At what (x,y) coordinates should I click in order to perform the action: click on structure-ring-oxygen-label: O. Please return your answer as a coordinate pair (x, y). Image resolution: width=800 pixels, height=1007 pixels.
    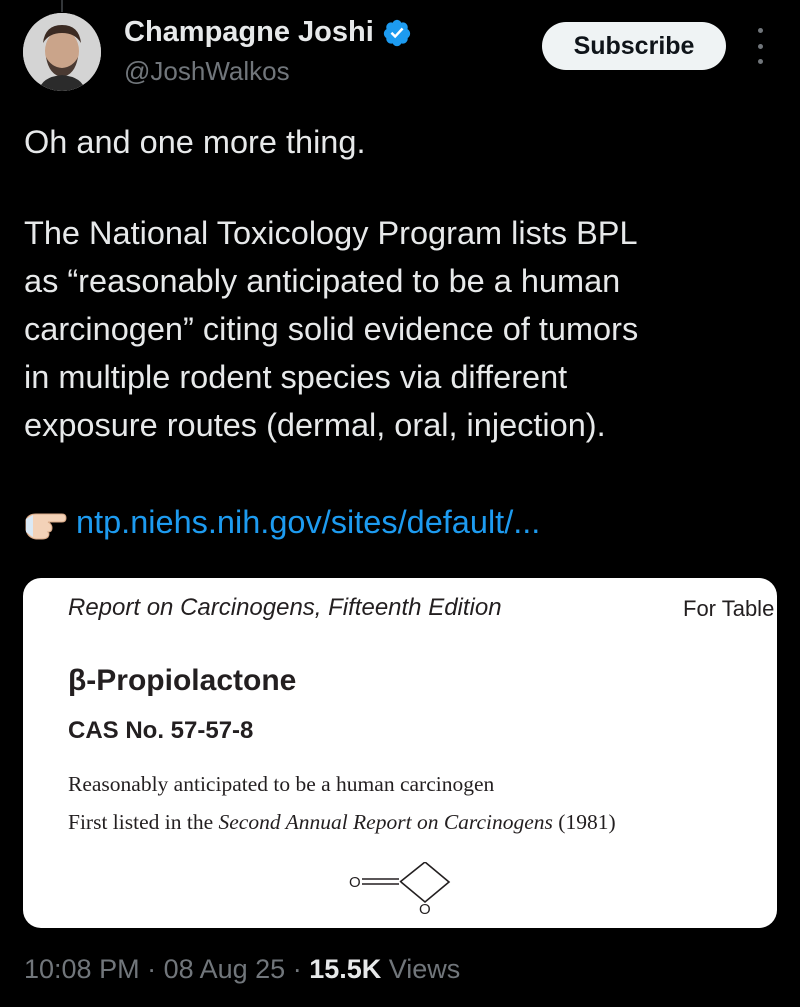
    Looking at the image, I should click on (425, 909).